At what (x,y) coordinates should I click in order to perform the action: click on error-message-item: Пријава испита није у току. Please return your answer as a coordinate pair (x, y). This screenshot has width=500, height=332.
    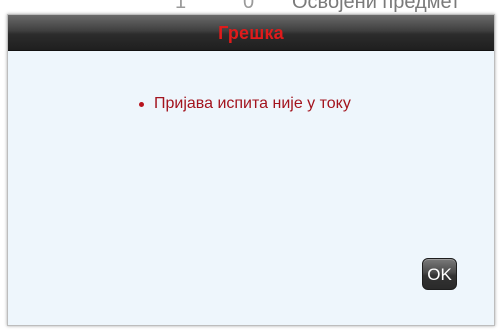
    Looking at the image, I should click on (243, 104).